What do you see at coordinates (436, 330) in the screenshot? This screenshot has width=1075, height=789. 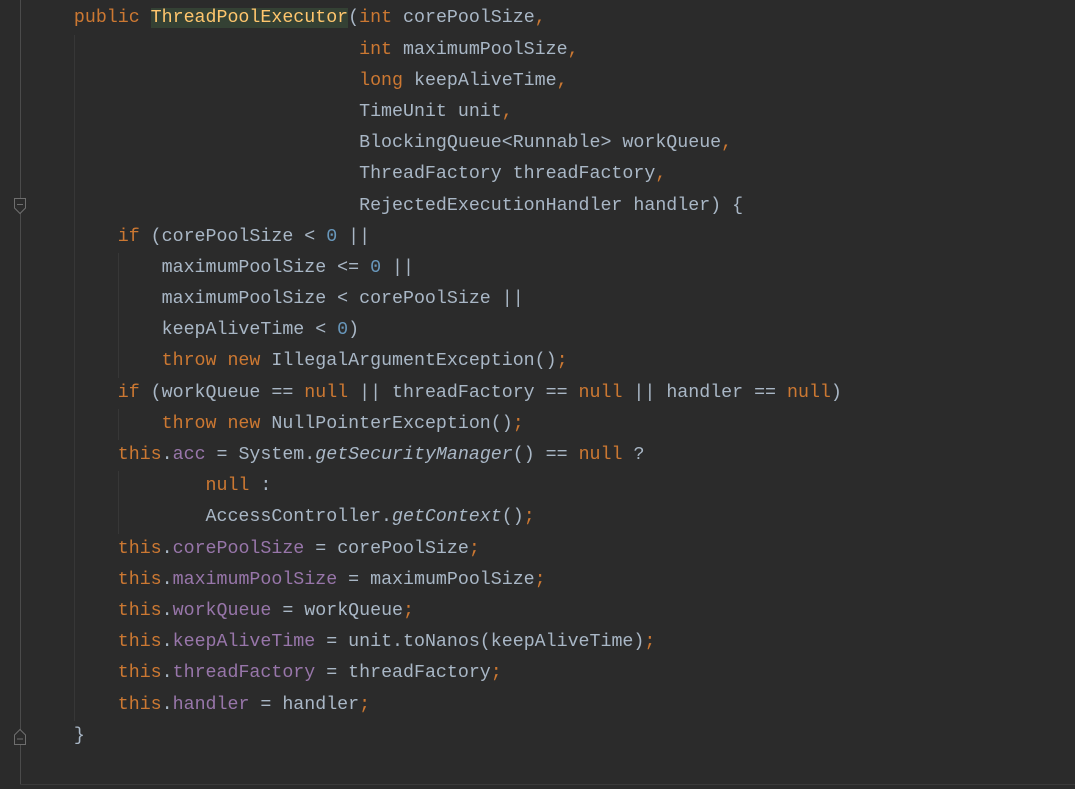 I see `code-line: keepAliveTime < 0)` at bounding box center [436, 330].